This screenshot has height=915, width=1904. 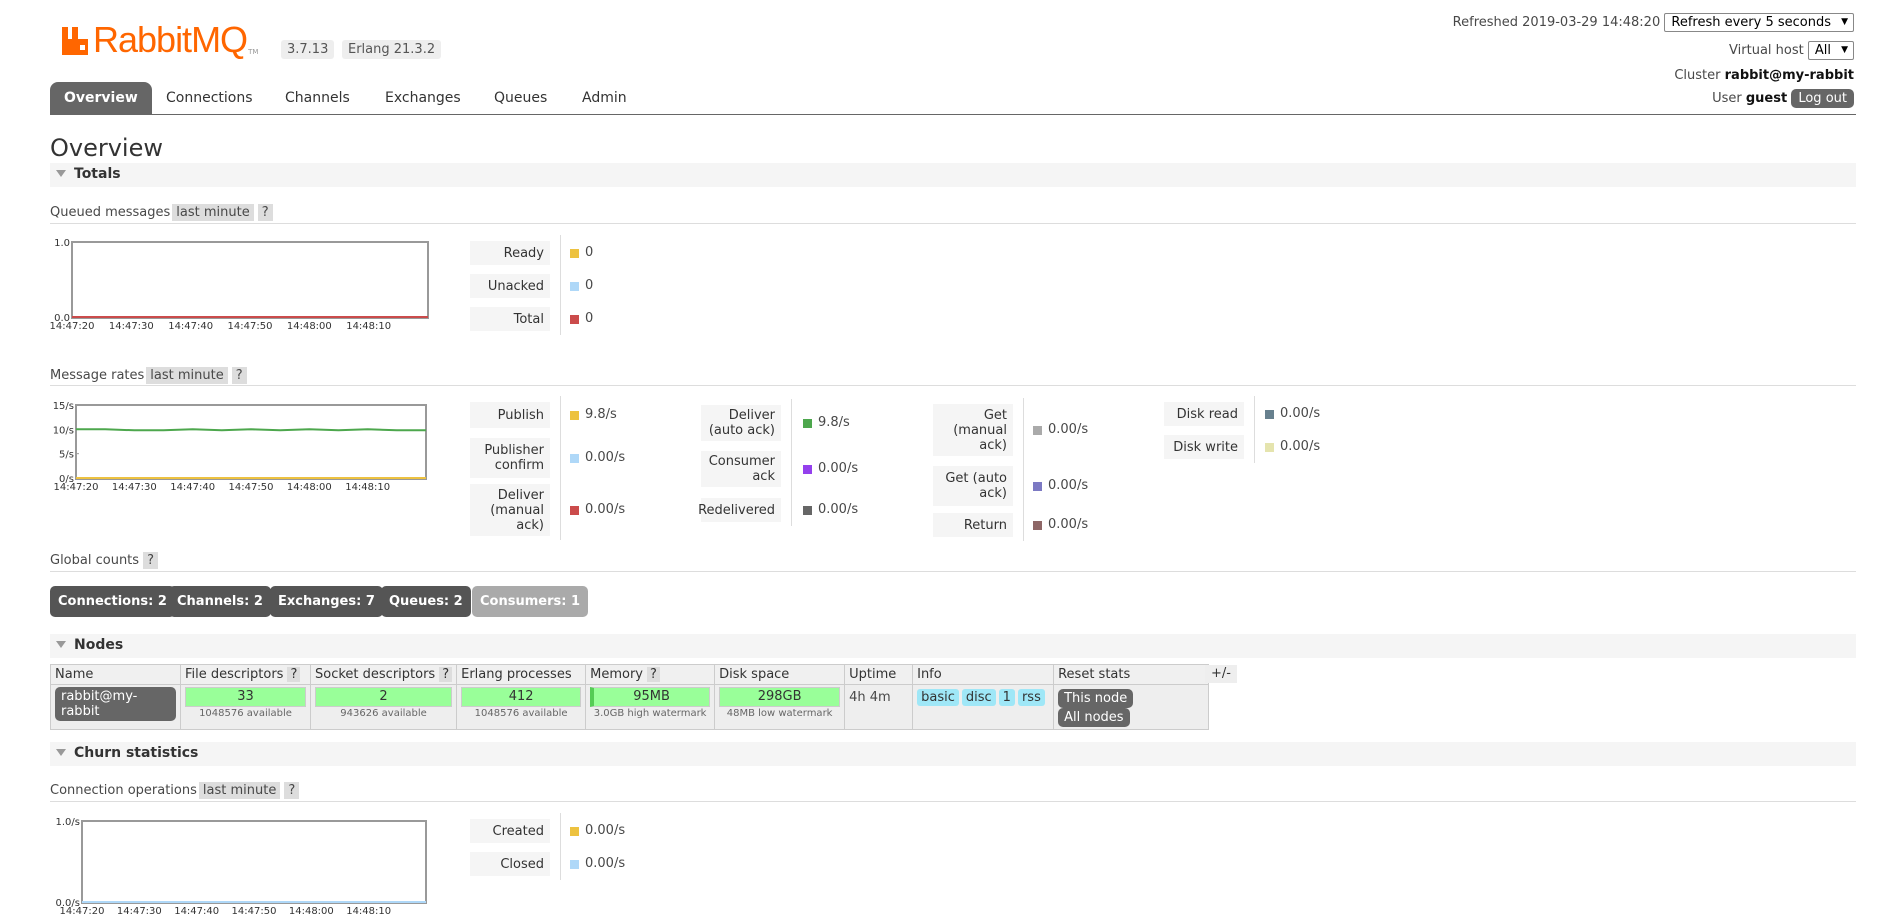 What do you see at coordinates (604, 98) in the screenshot?
I see `tab-admin: Admin` at bounding box center [604, 98].